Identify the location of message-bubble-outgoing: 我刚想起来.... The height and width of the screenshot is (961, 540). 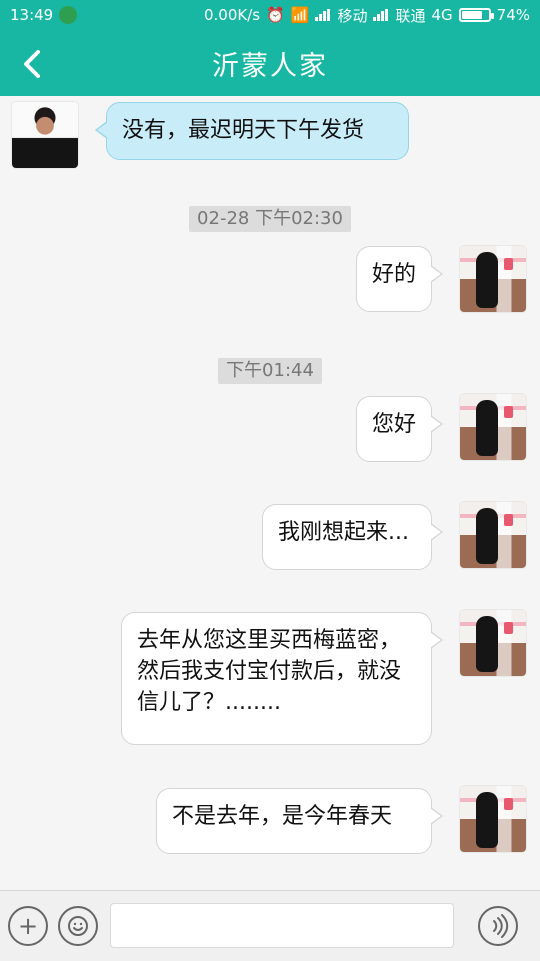
(352, 537).